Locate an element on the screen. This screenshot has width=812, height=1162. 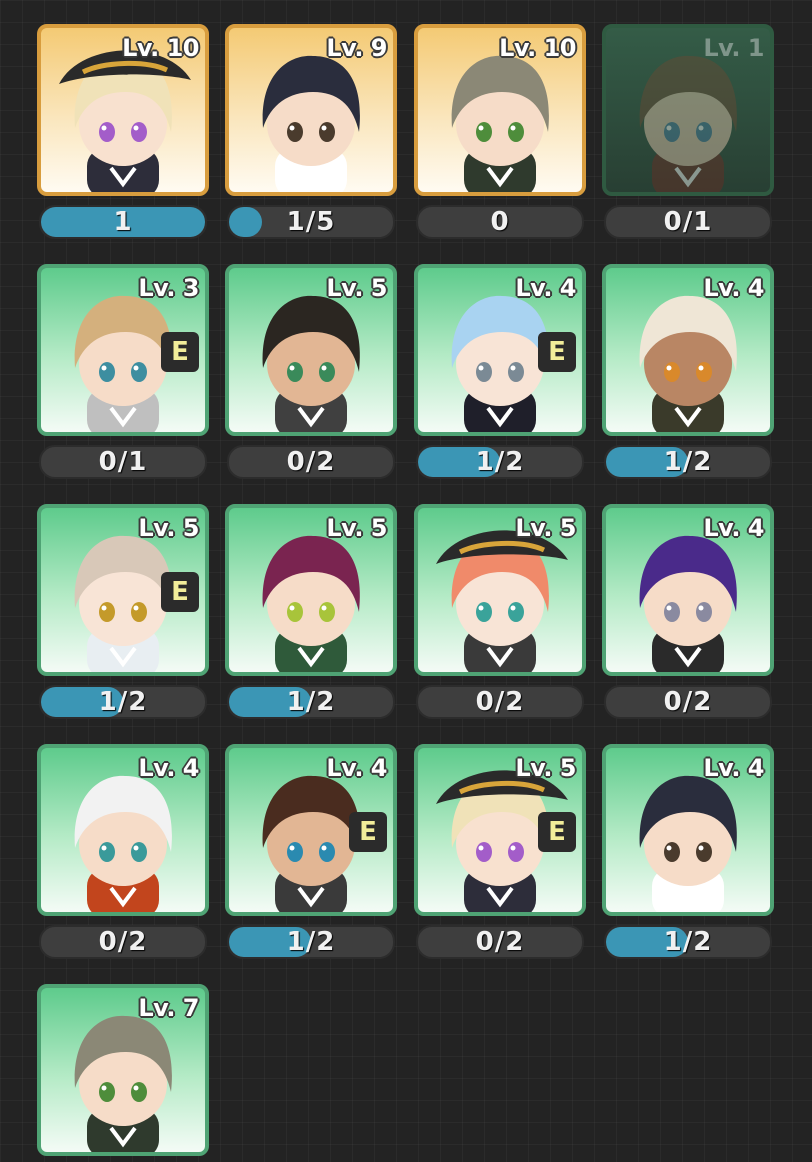
level-label: Lv. 10 is located at coordinates (160, 48).